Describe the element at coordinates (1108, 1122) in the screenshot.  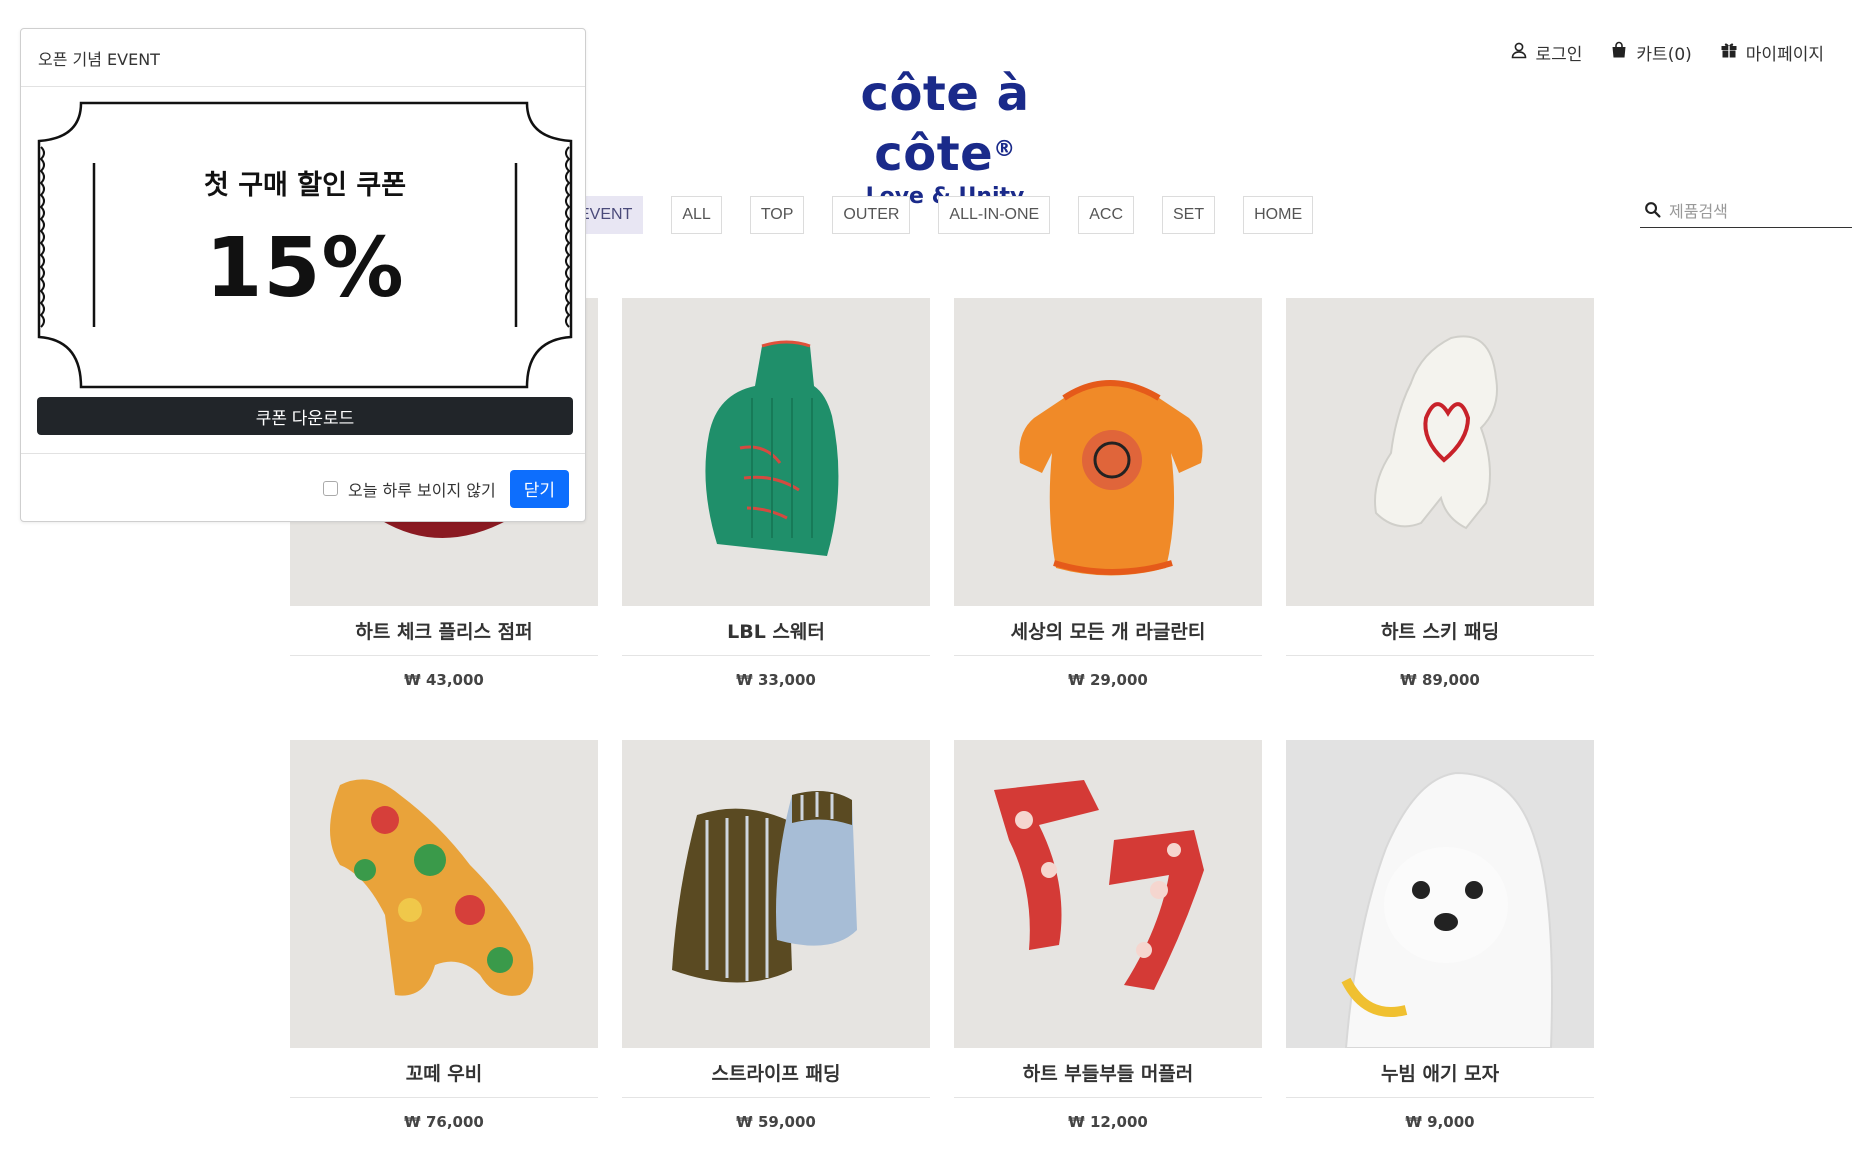
I see `product-price: ₩ 12,000` at that location.